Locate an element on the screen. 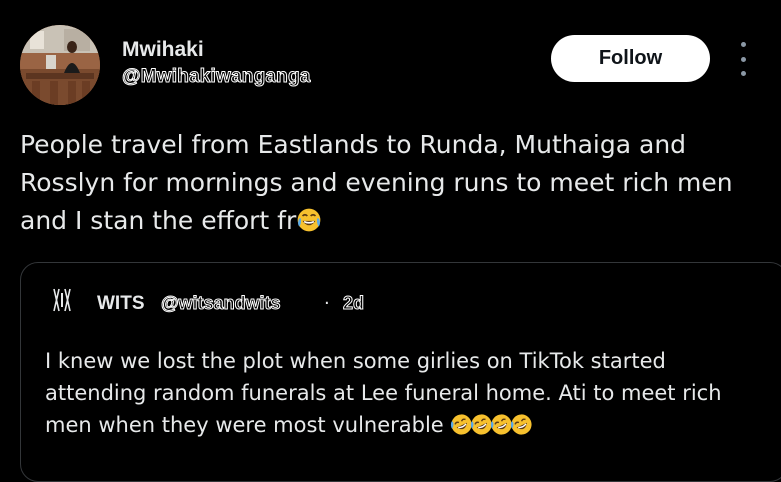  follow-button: Follow is located at coordinates (630, 58).